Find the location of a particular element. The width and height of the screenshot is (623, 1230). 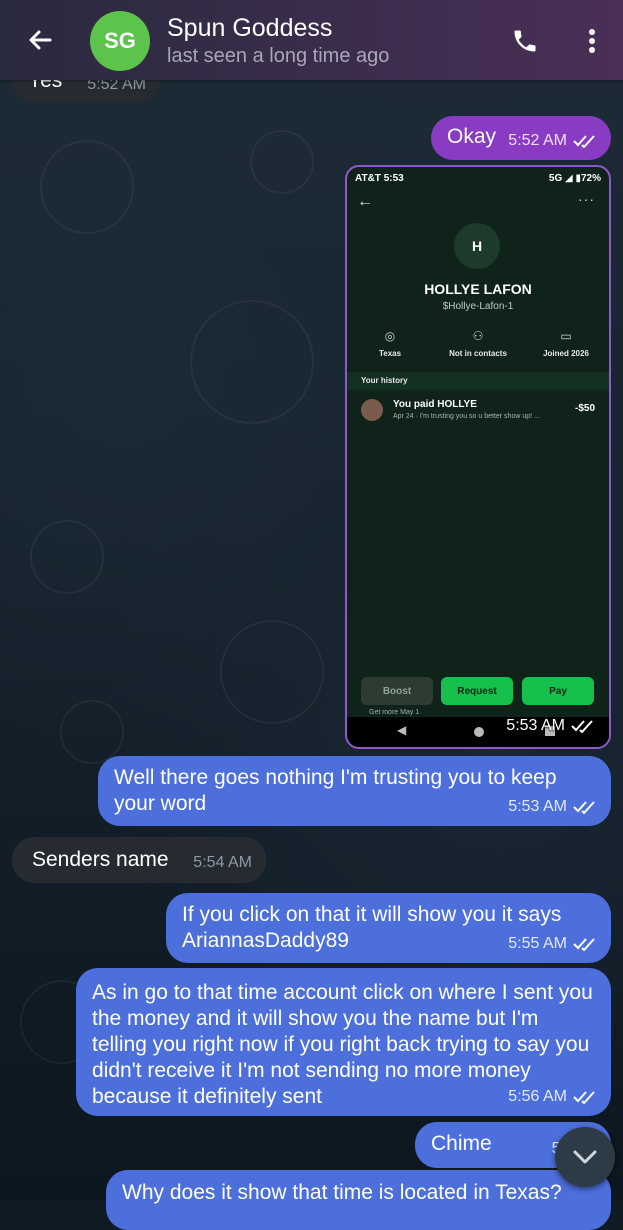

more-horizontal-icon: ··· is located at coordinates (586, 199).